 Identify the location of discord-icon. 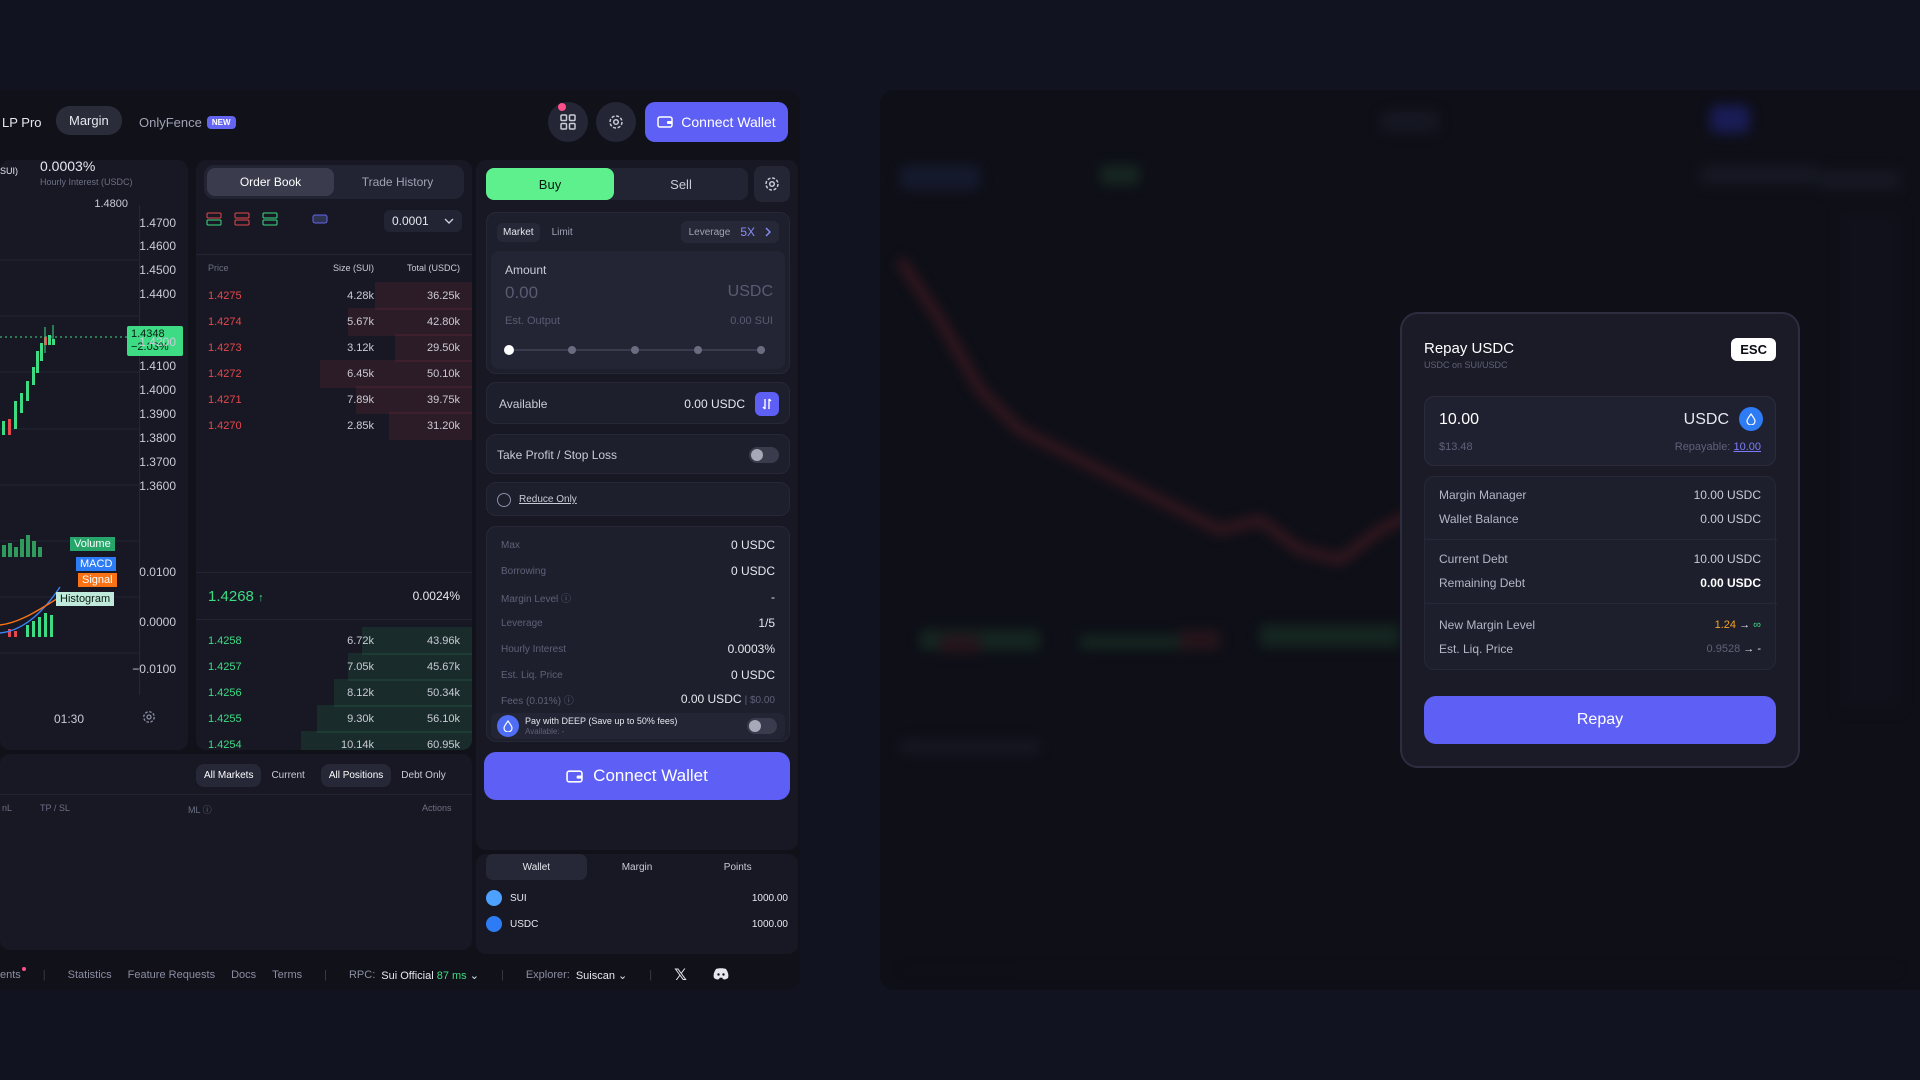
(721, 975).